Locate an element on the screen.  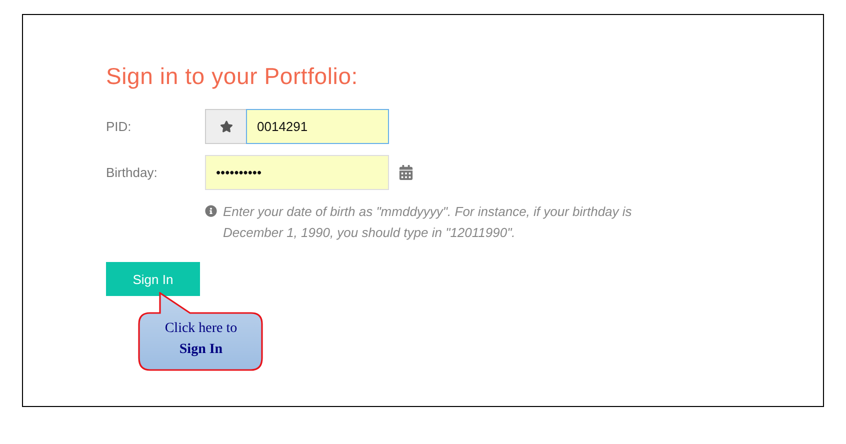
form-title: Sign in to your Portfolio: is located at coordinates (232, 76).